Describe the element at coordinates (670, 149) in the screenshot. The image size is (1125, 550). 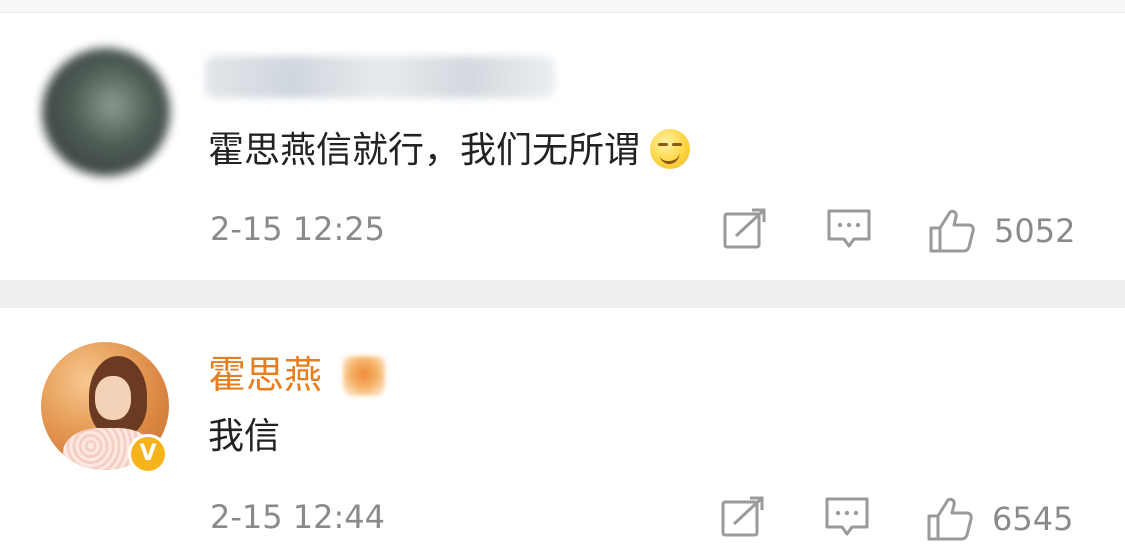
I see `smirk-emoji-icon` at that location.